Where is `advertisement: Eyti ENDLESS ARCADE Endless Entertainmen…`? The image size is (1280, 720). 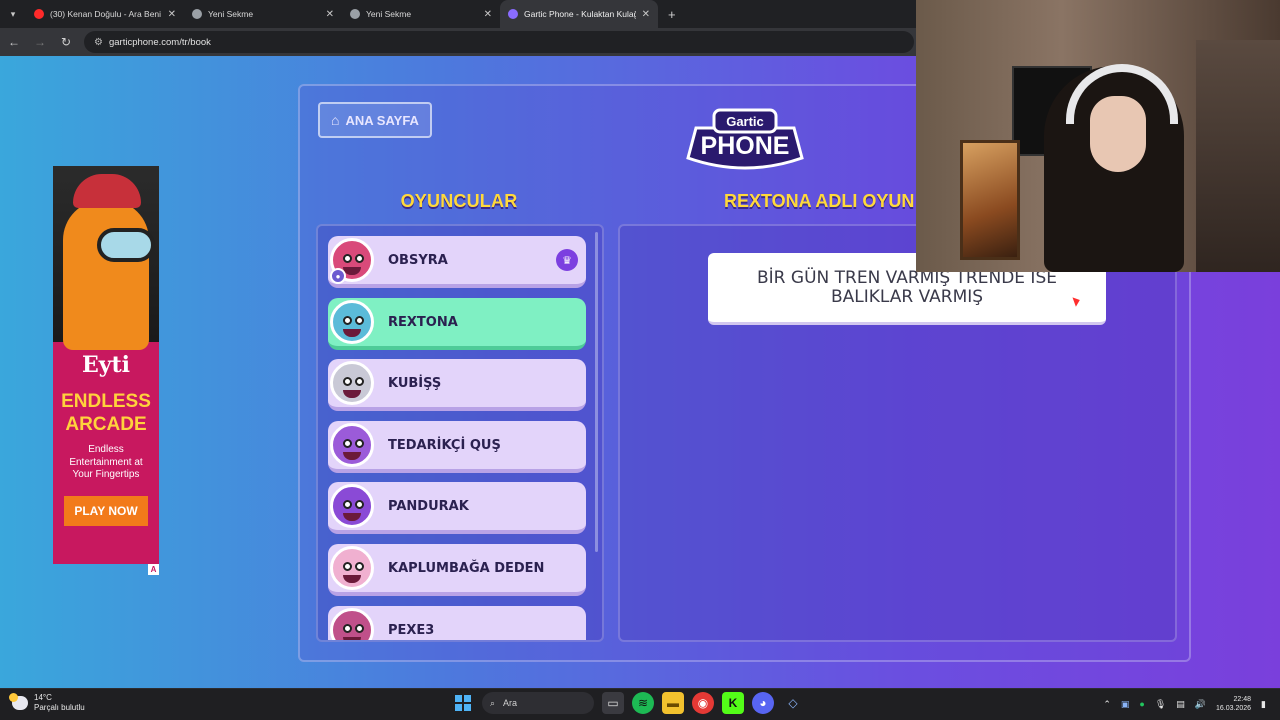
advertisement: Eyti ENDLESS ARCADE Endless Entertainmen… is located at coordinates (106, 365).